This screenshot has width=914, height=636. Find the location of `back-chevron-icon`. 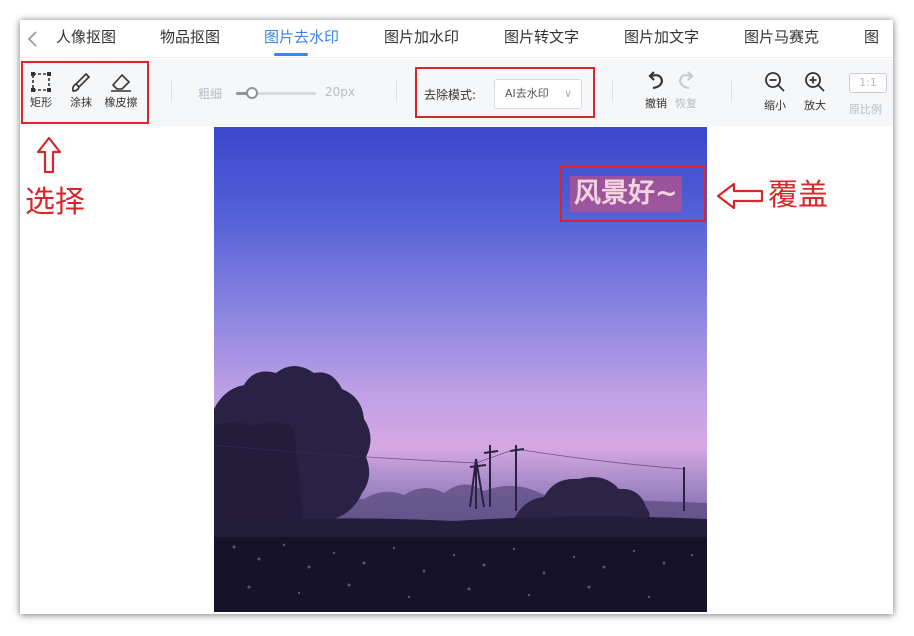

back-chevron-icon is located at coordinates (33, 39).